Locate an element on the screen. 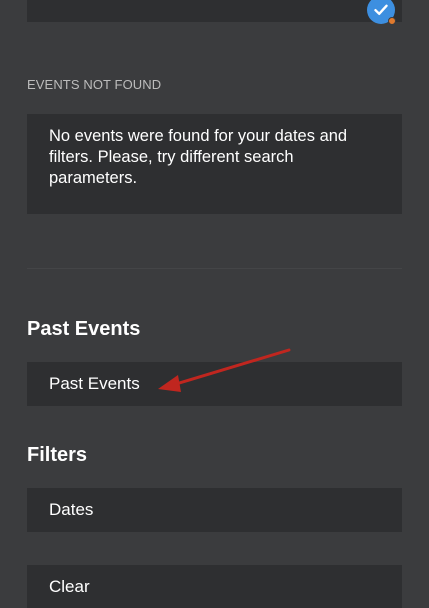 The width and height of the screenshot is (429, 608). checkmark-icon is located at coordinates (381, 9).